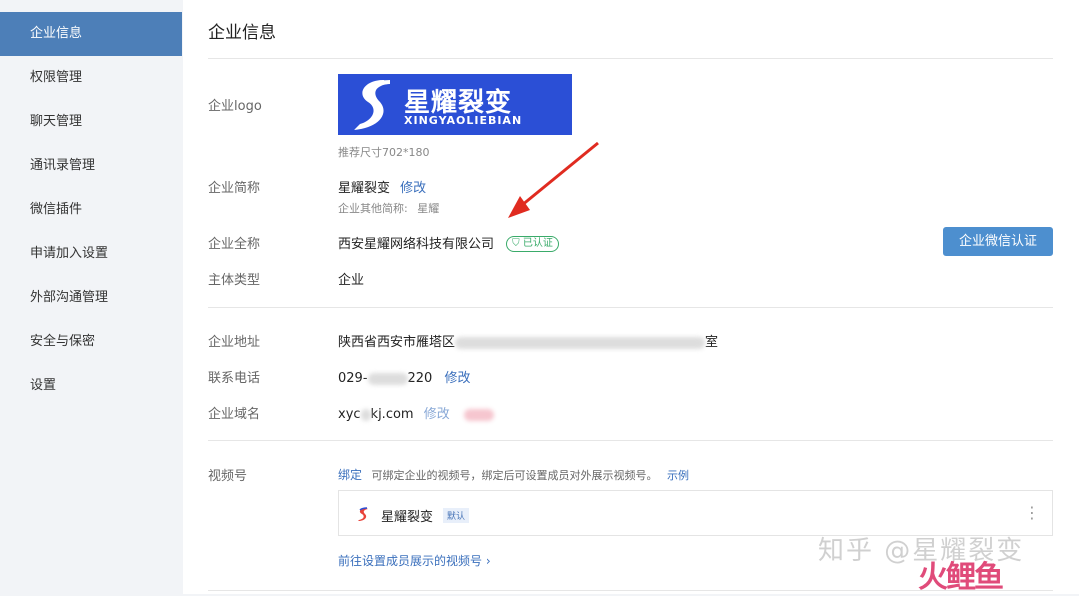 The height and width of the screenshot is (596, 1079). What do you see at coordinates (553, 179) in the screenshot?
I see `red-arrow-annotation` at bounding box center [553, 179].